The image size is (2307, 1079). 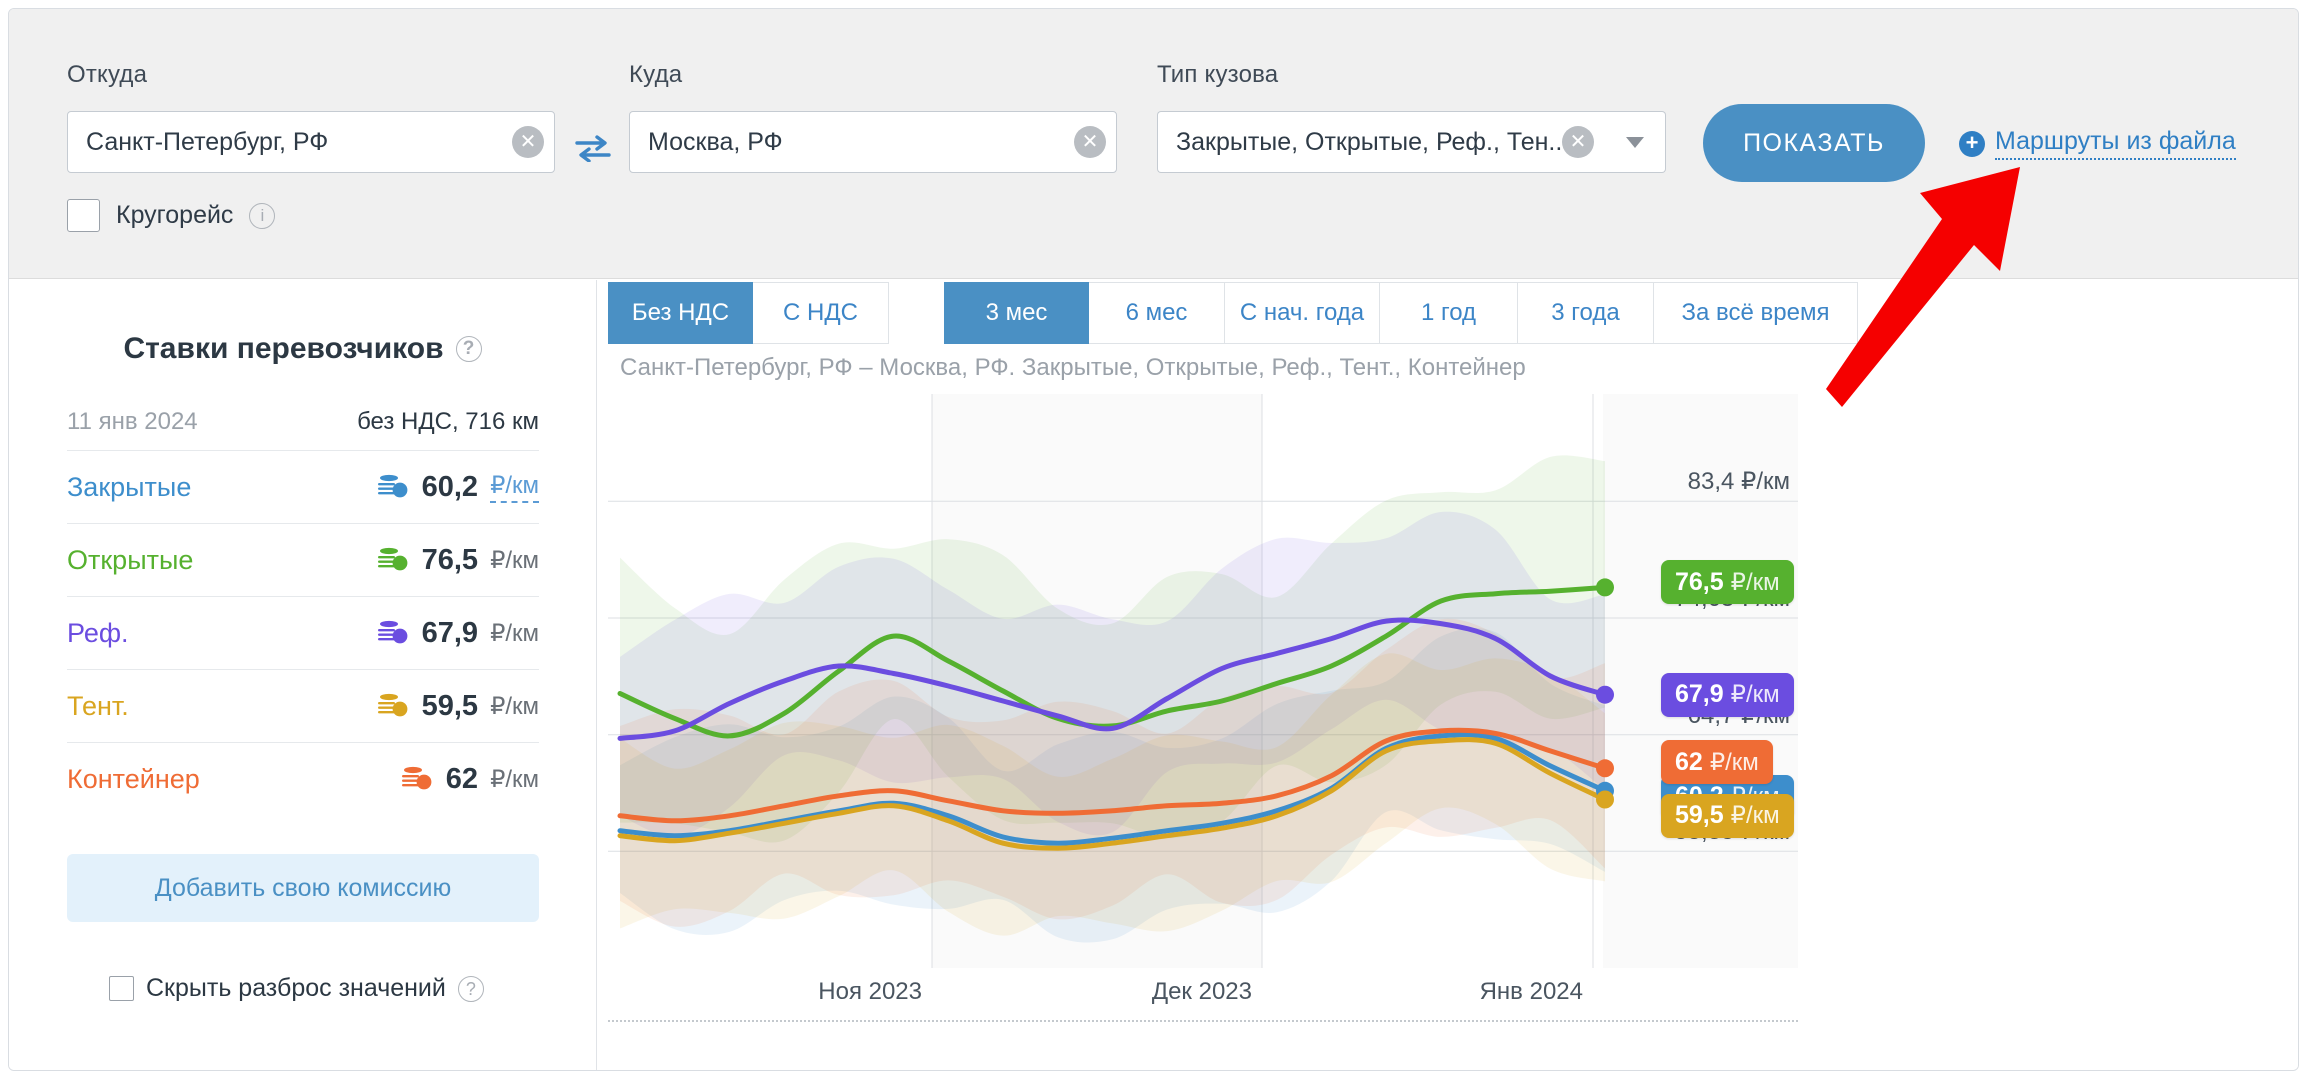 I want to click on sidebar-title: Ставки перевозчиков, so click(x=283, y=348).